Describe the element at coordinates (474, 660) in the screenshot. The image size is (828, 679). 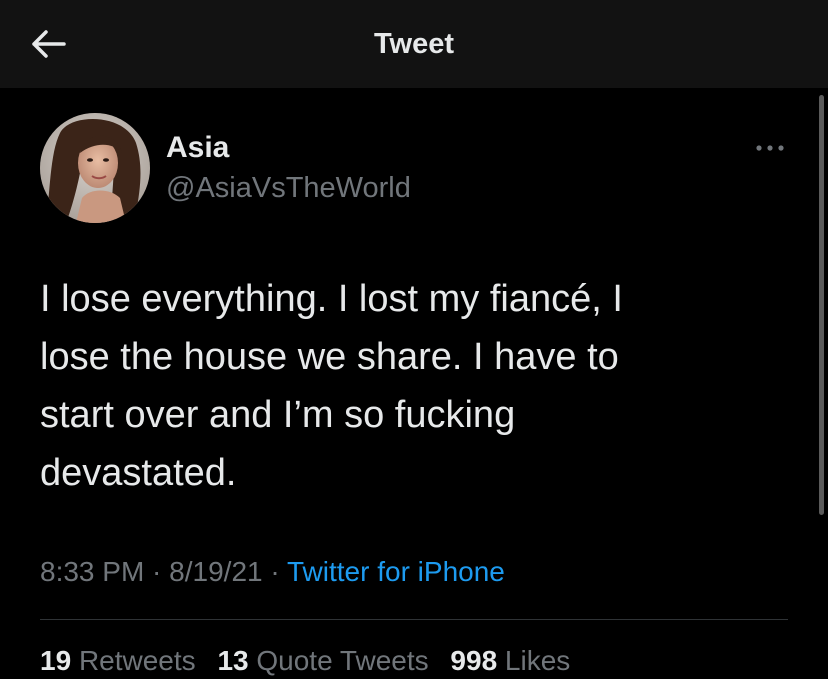
I see `likes-count: 998` at that location.